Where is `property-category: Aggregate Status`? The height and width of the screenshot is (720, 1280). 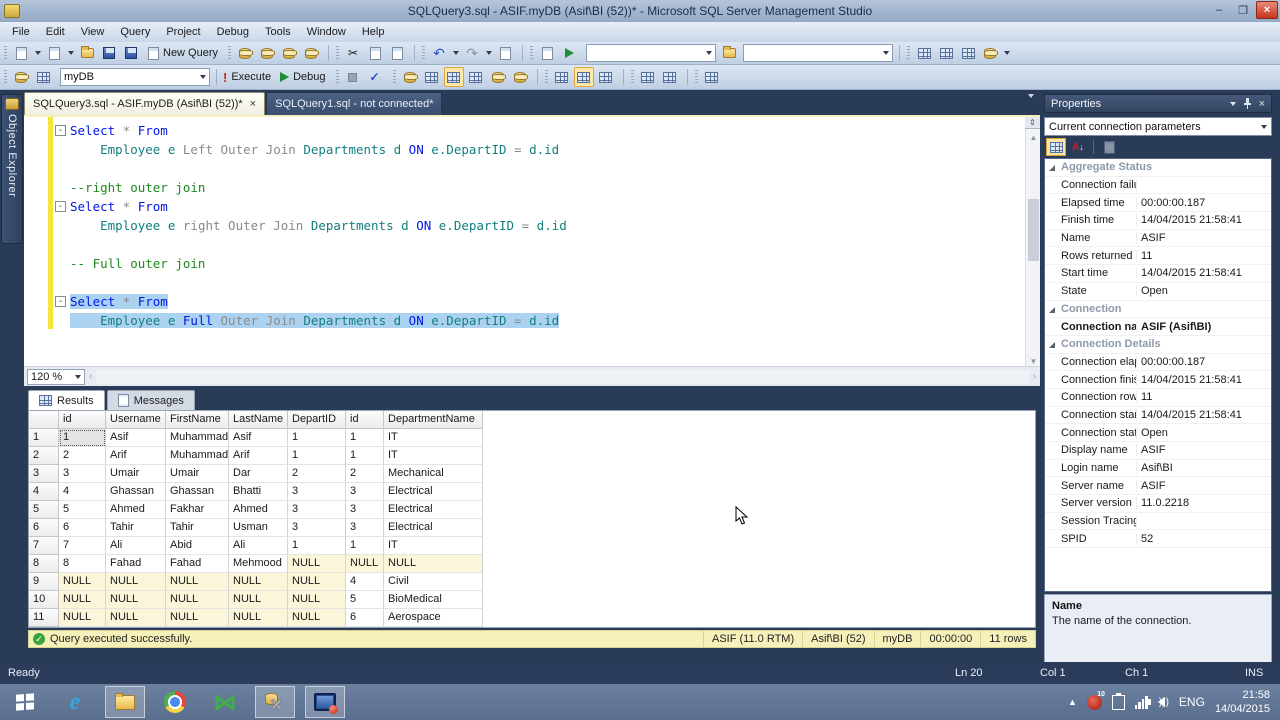
property-category: Aggregate Status is located at coordinates (1158, 168).